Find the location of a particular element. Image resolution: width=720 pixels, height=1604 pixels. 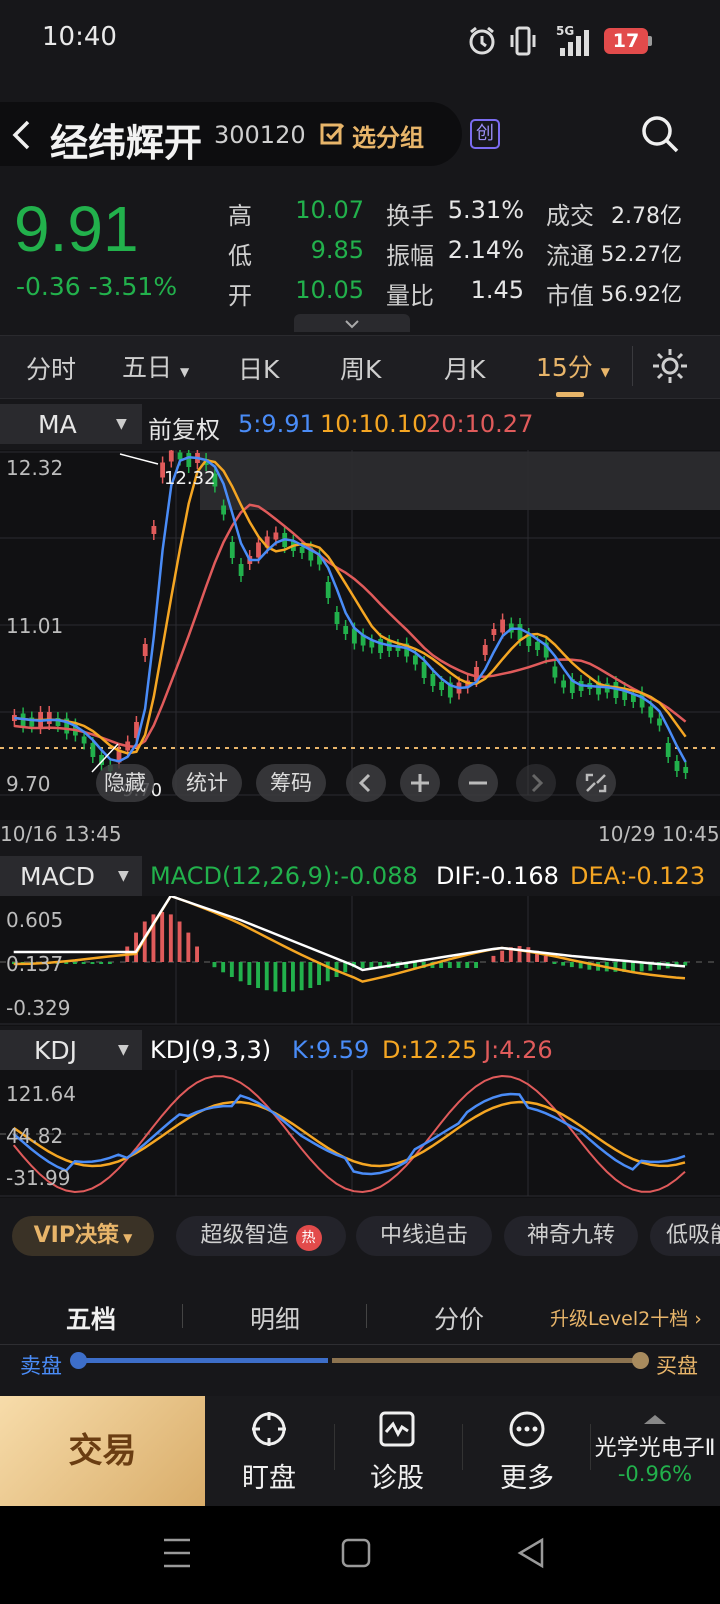

active-tab-indicator is located at coordinates (570, 394).